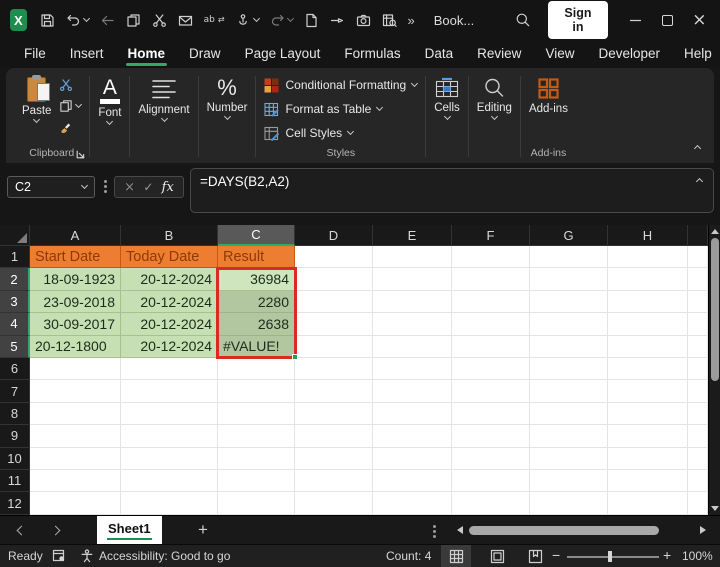 Image resolution: width=720 pixels, height=567 pixels. Describe the element at coordinates (491, 481) in the screenshot. I see `cell-F11` at that location.